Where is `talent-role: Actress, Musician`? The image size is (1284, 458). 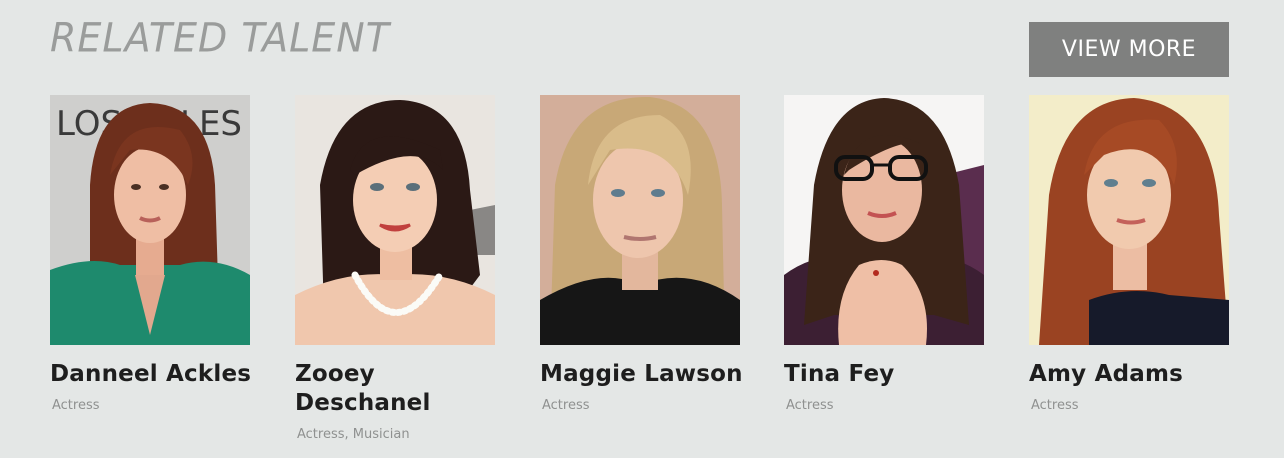
talent-role: Actress, Musician is located at coordinates (353, 434).